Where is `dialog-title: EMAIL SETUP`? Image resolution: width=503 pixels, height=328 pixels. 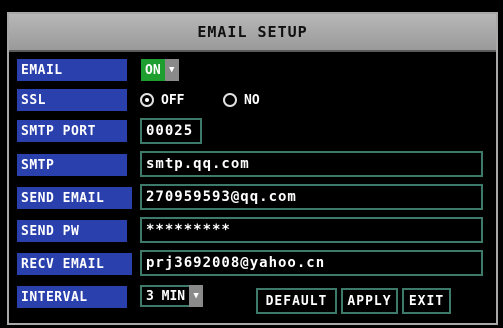
dialog-title: EMAIL SETUP is located at coordinates (252, 33).